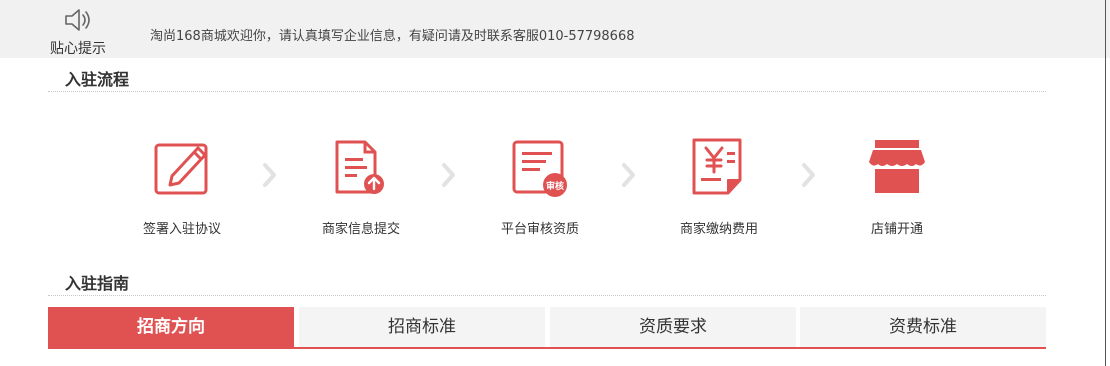 Image resolution: width=1110 pixels, height=366 pixels. I want to click on review-badge-text: 审核, so click(555, 186).